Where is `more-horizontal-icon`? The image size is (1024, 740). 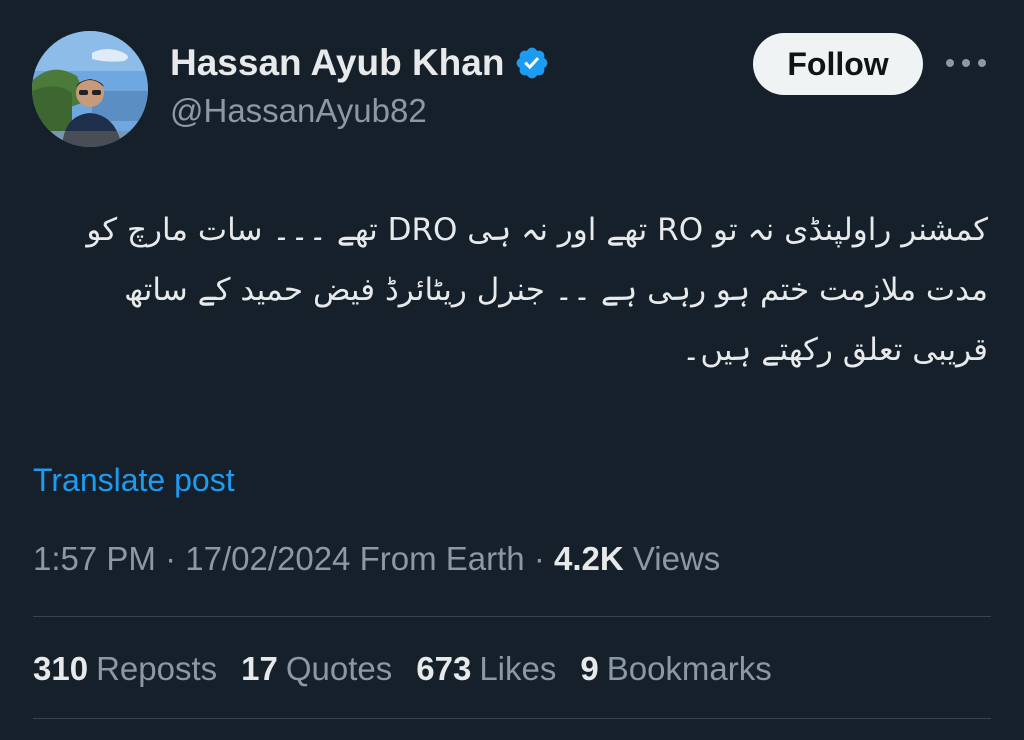 more-horizontal-icon is located at coordinates (966, 63).